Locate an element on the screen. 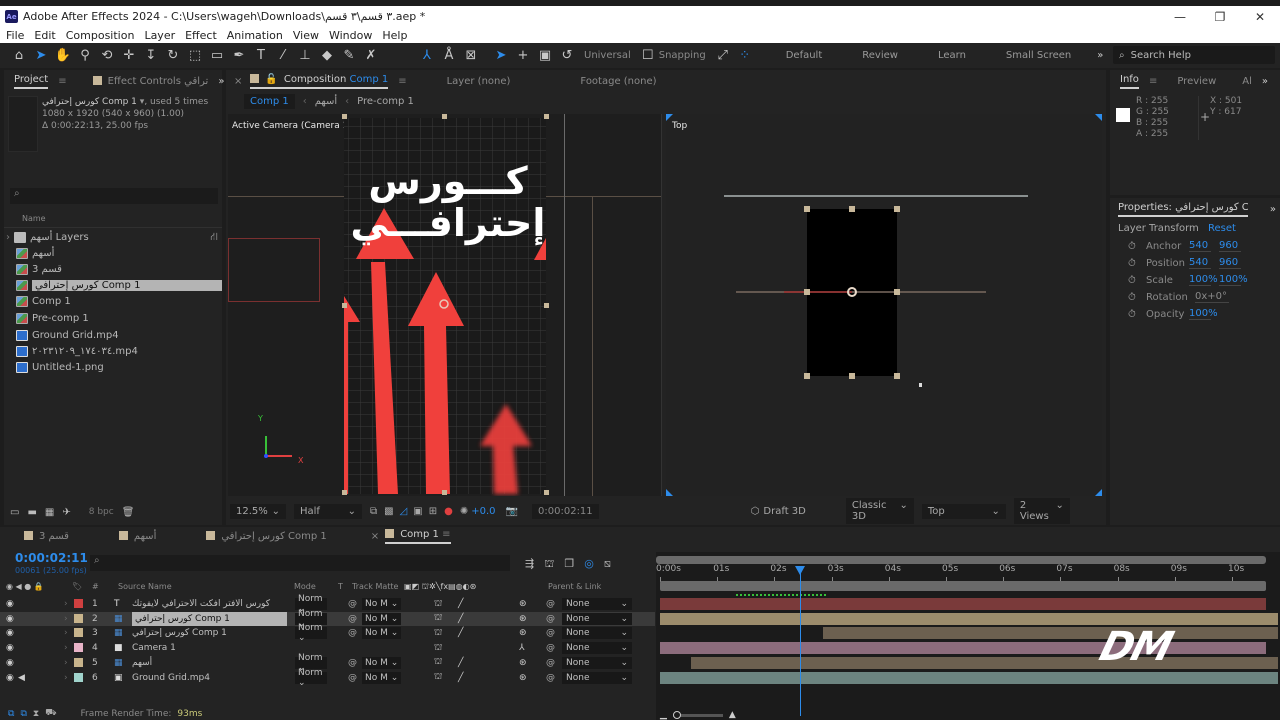  draft-3d-icon: ⬡ is located at coordinates (755, 511).